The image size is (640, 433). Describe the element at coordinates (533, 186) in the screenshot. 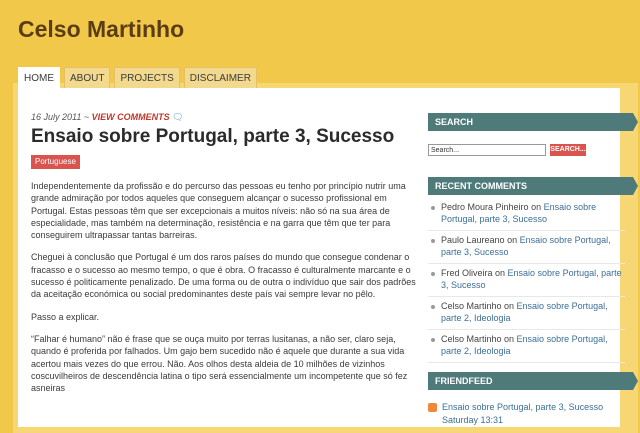

I see `recent-comments-heading: RECENT COMMENTS` at that location.